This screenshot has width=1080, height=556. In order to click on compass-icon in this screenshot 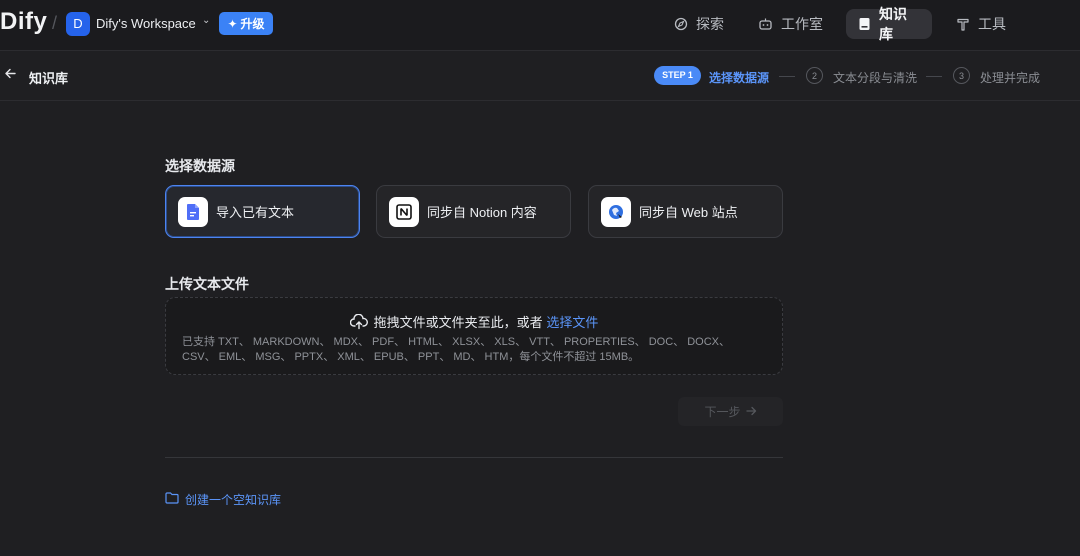, I will do `click(681, 24)`.